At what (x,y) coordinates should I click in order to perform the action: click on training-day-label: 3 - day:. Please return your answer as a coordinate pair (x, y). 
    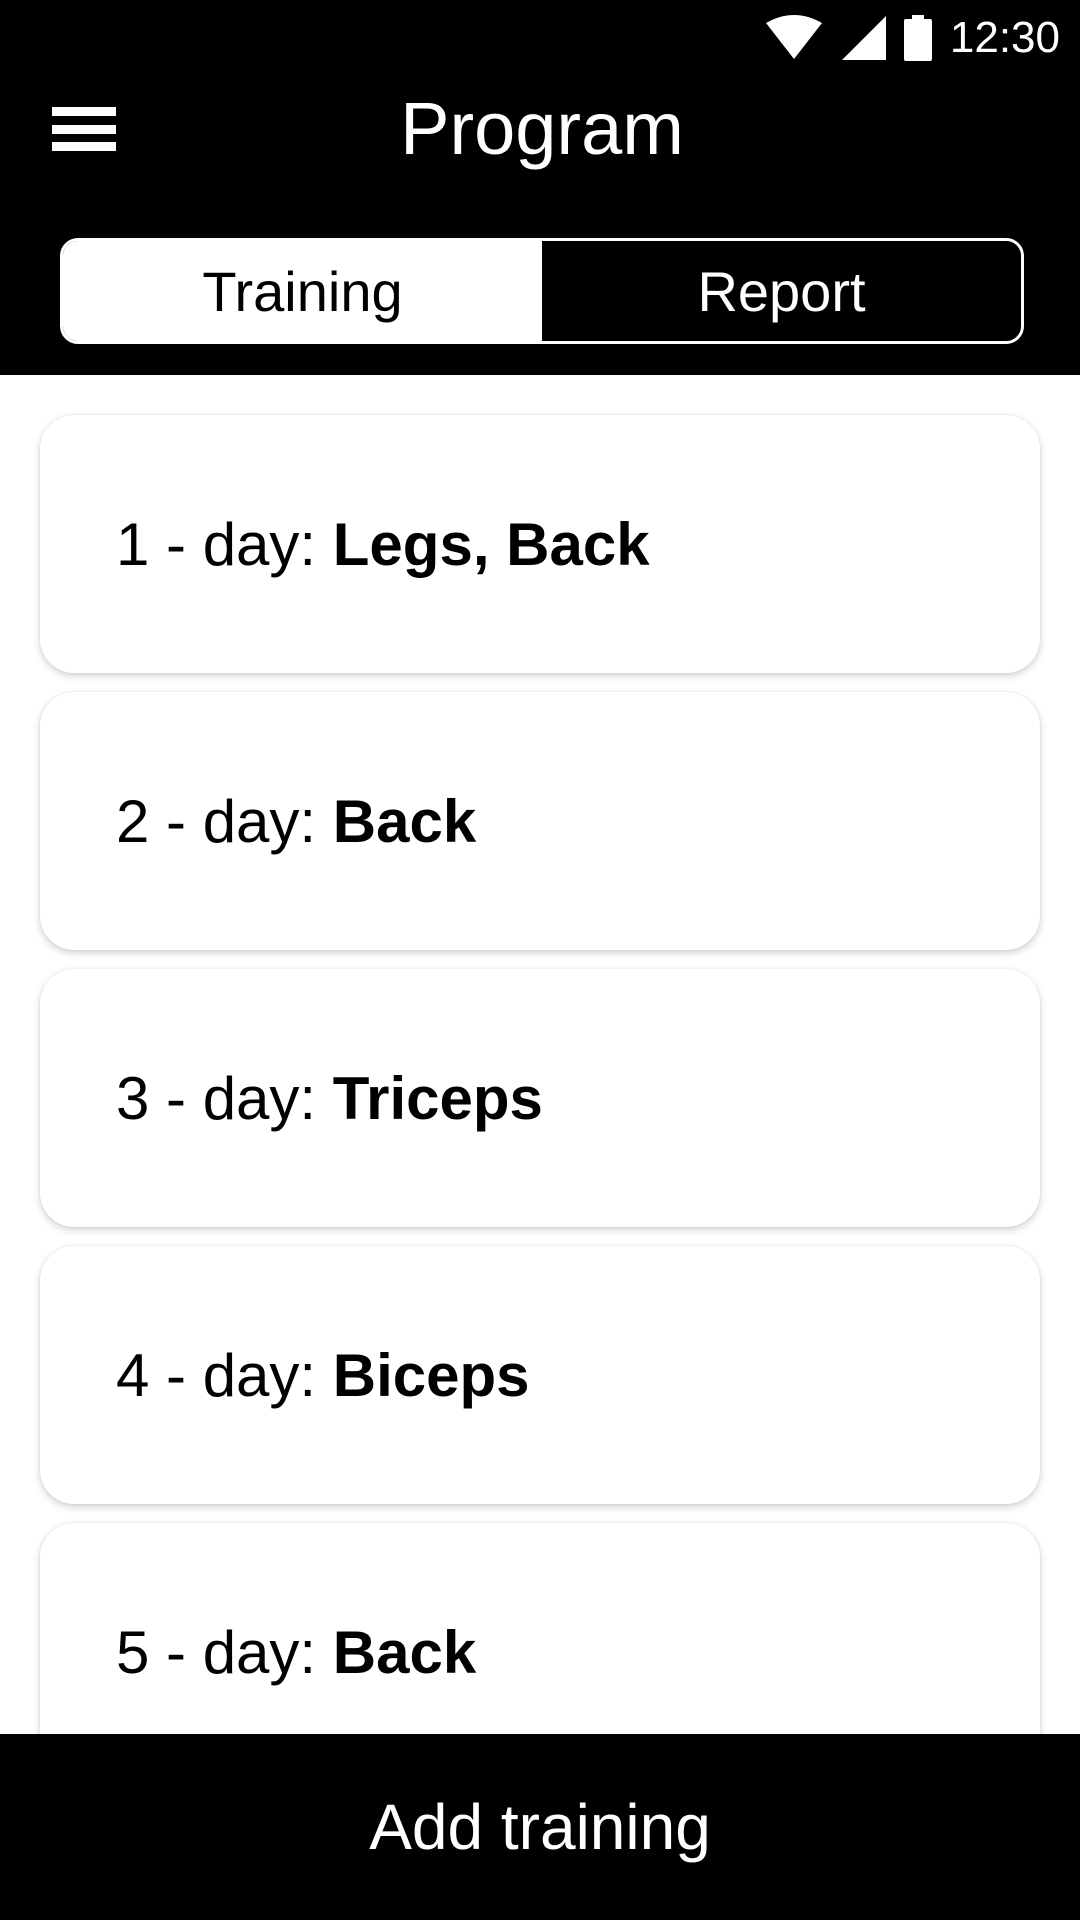
    Looking at the image, I should click on (224, 1098).